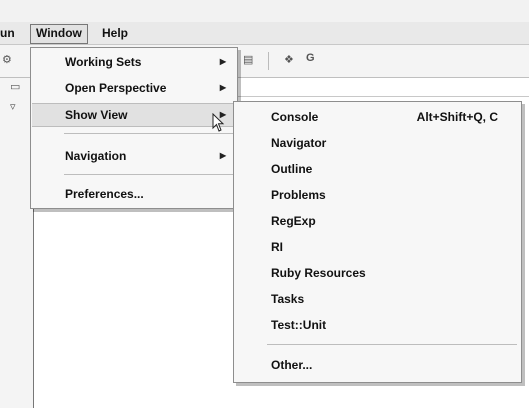  What do you see at coordinates (295, 117) in the screenshot?
I see `menu-item-label: Console` at bounding box center [295, 117].